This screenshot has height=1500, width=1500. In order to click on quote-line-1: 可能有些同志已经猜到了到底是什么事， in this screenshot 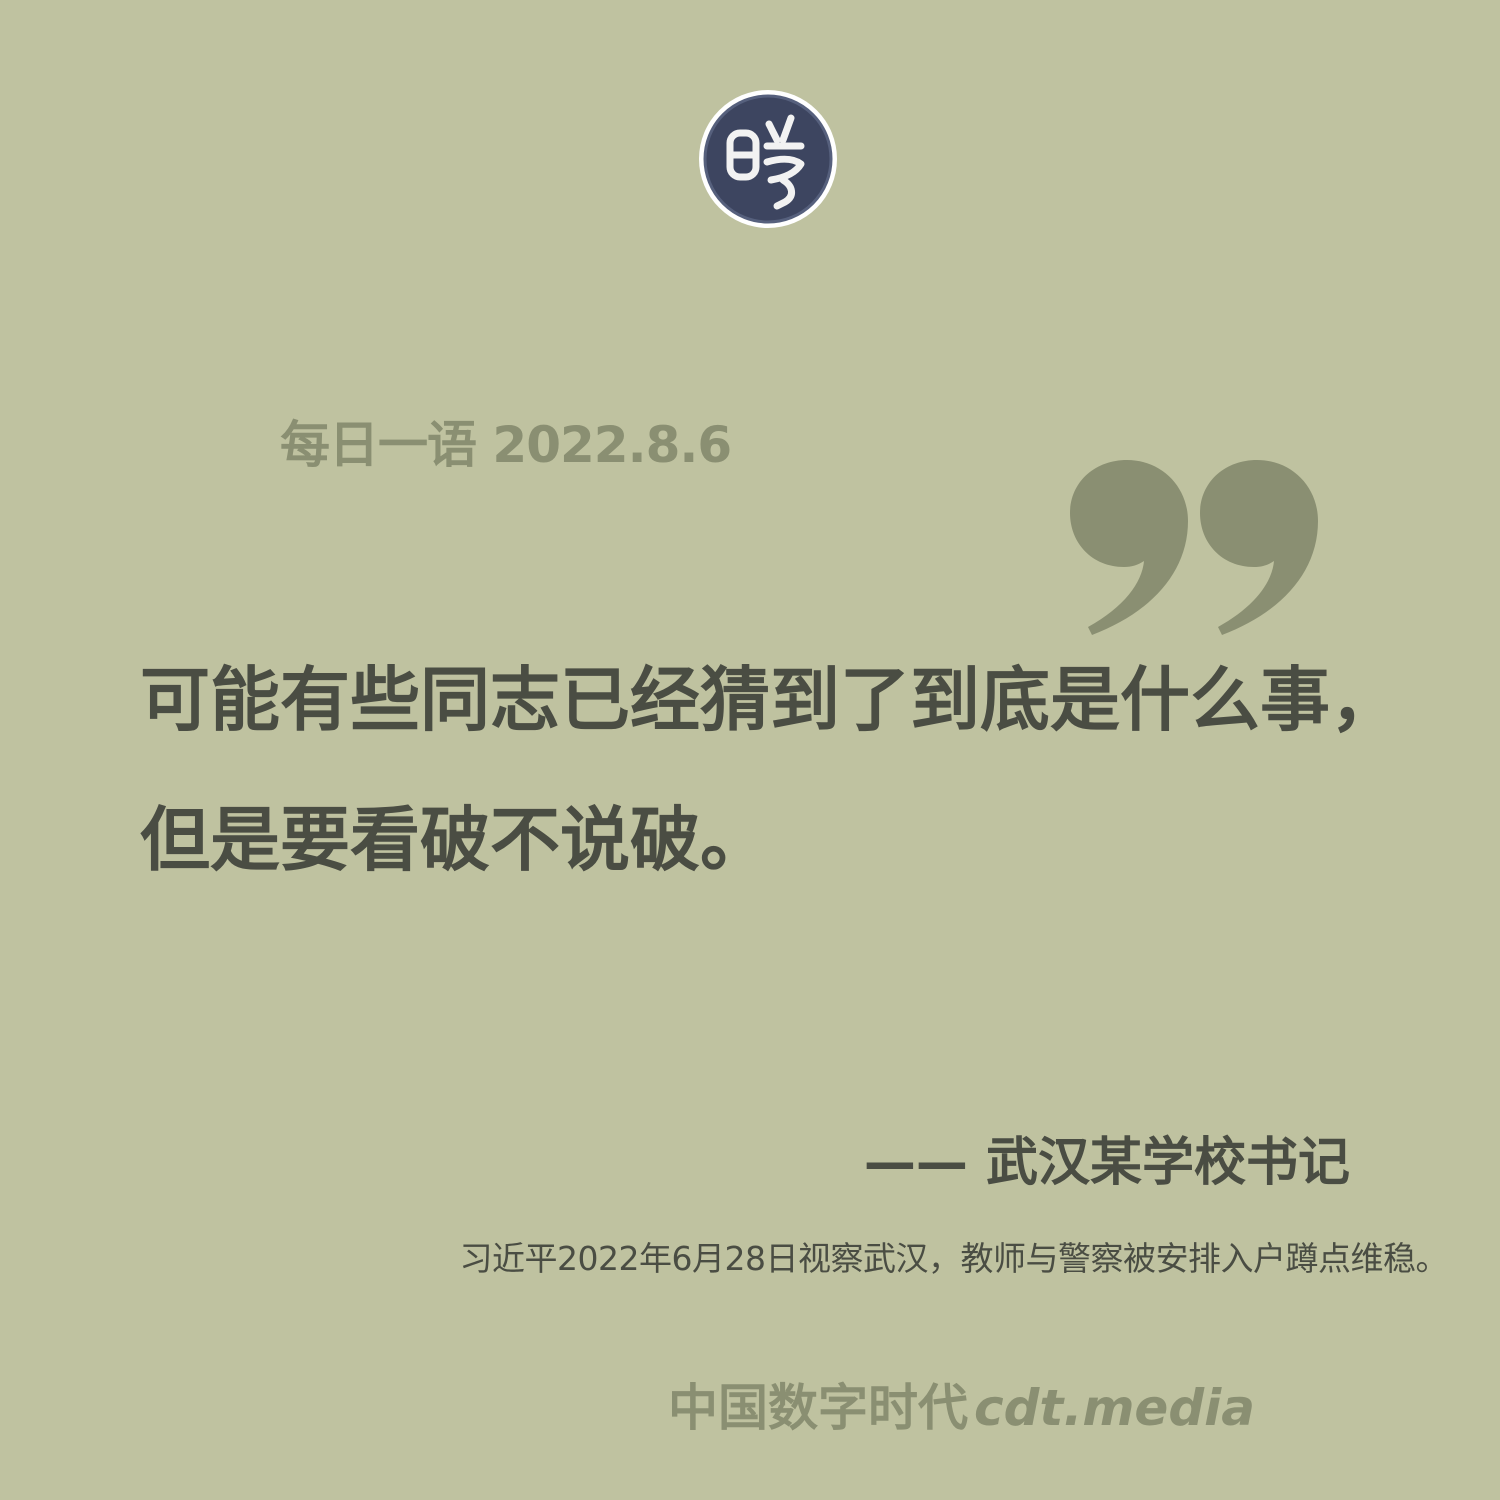, I will do `click(770, 699)`.